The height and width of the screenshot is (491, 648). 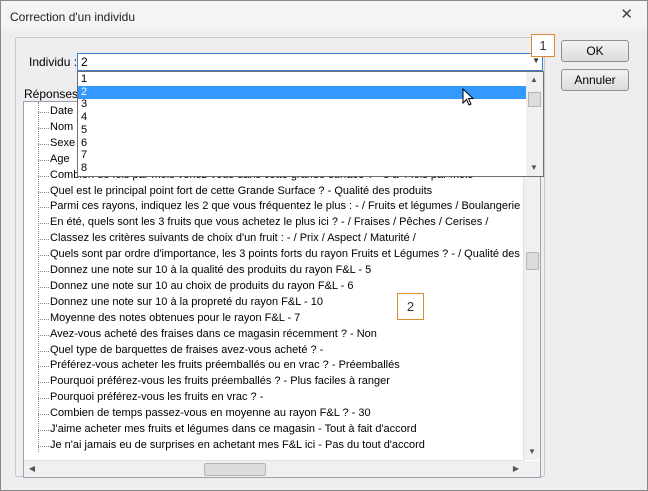 I want to click on tree-item-label: Nom, so click(x=62, y=126).